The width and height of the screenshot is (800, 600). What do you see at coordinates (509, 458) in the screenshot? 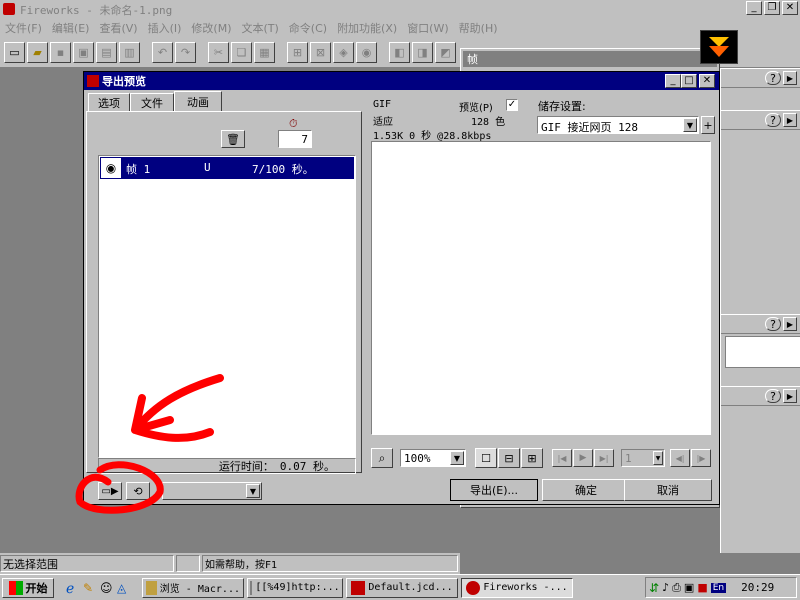
I see `split-view-2-button: ⊟` at bounding box center [509, 458].